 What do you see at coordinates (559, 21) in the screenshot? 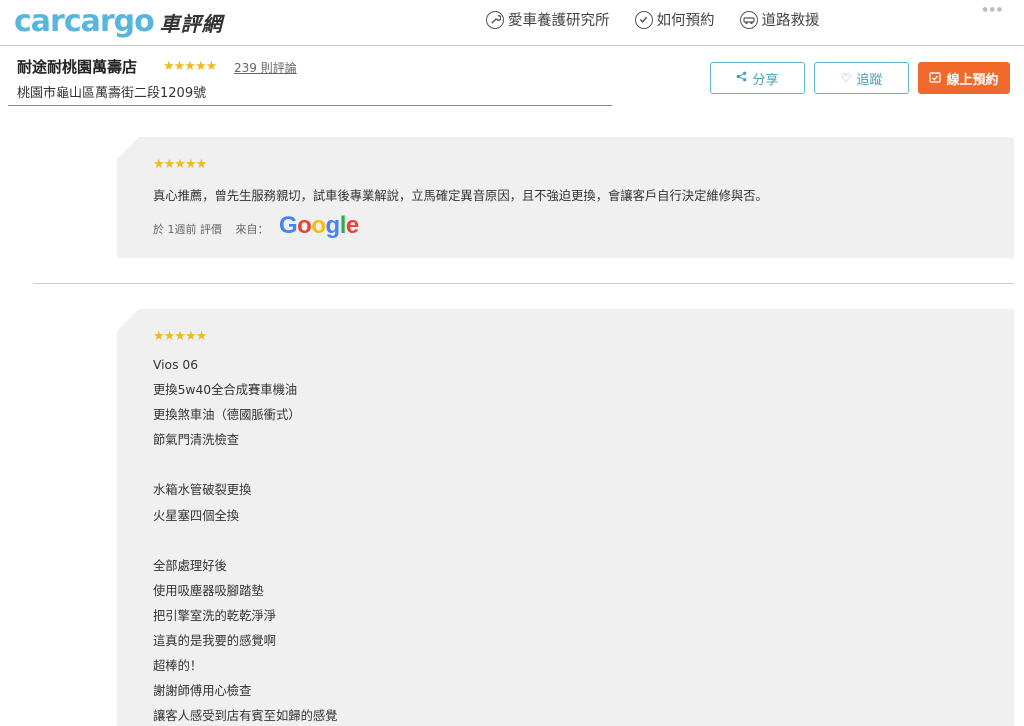
I see `nav-link-label: 愛車養護研究所` at bounding box center [559, 21].